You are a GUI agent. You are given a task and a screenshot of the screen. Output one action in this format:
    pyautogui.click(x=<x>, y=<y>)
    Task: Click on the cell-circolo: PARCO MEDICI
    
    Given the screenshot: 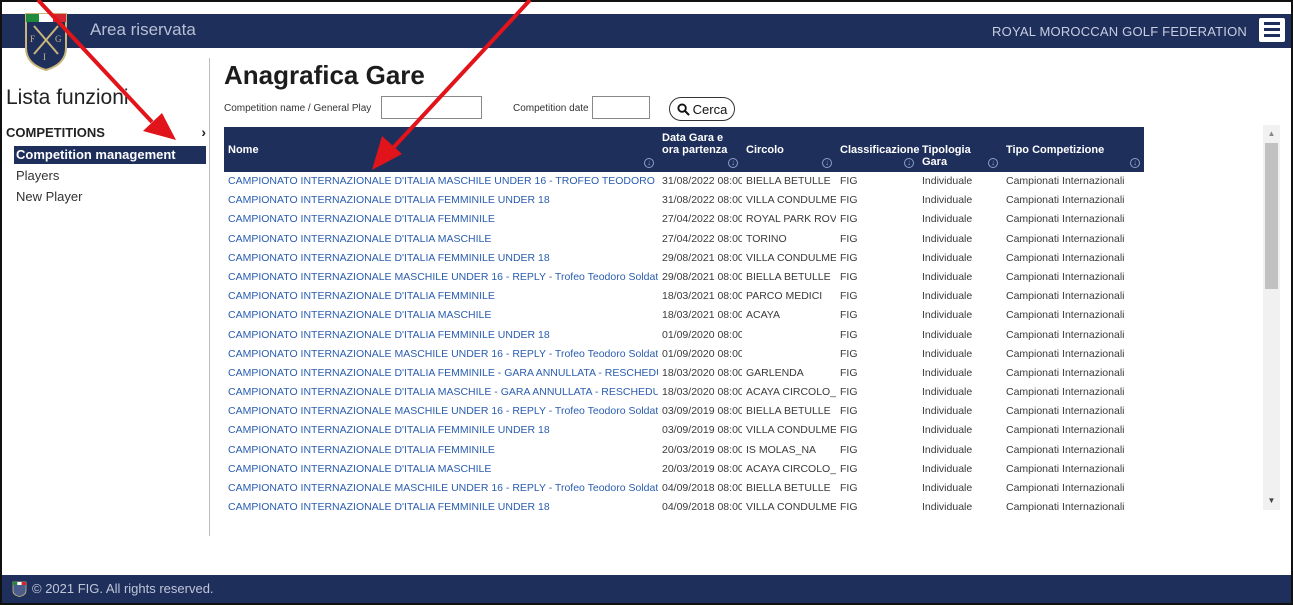 What is the action you would take?
    pyautogui.click(x=784, y=296)
    